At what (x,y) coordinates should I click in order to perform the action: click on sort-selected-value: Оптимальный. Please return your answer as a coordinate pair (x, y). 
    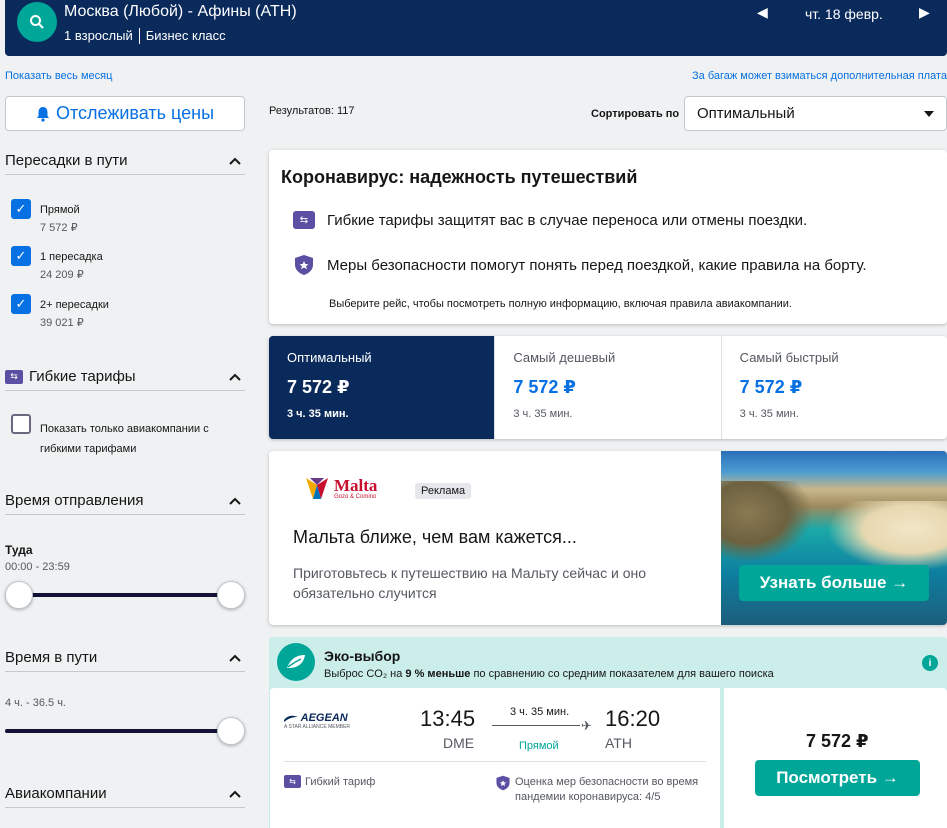
    Looking at the image, I should click on (746, 113).